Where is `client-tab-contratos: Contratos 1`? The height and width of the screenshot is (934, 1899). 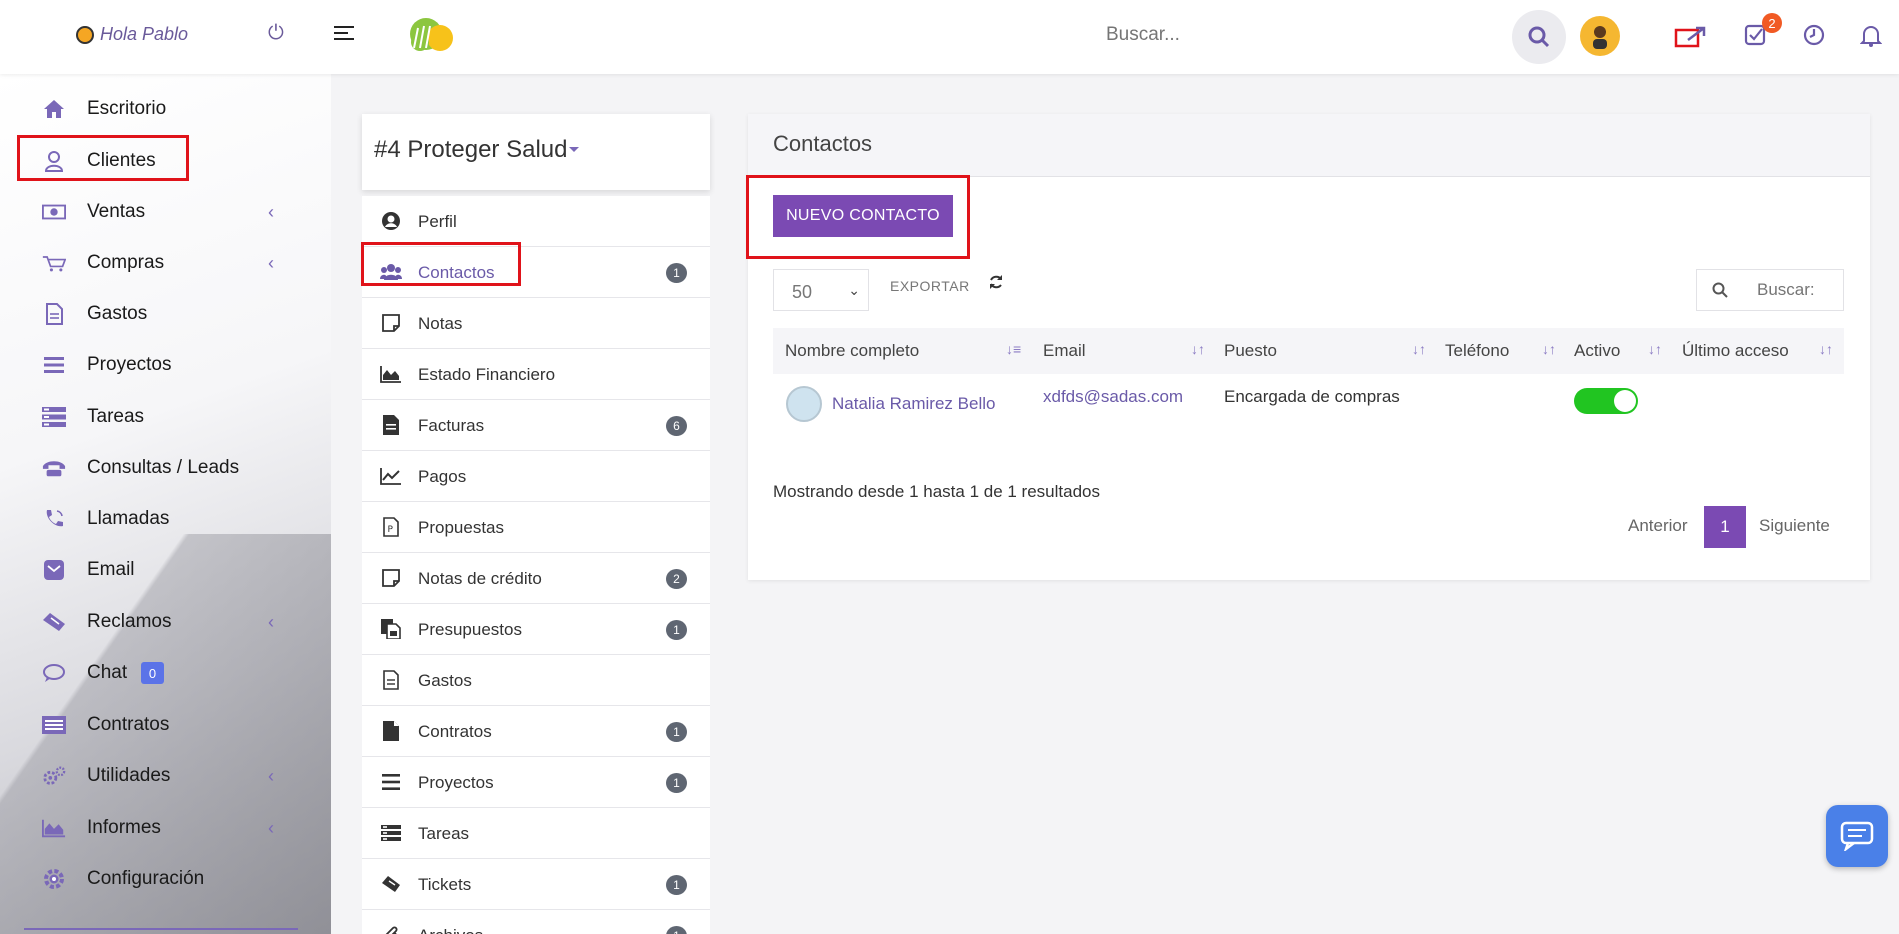 client-tab-contratos: Contratos 1 is located at coordinates (536, 731).